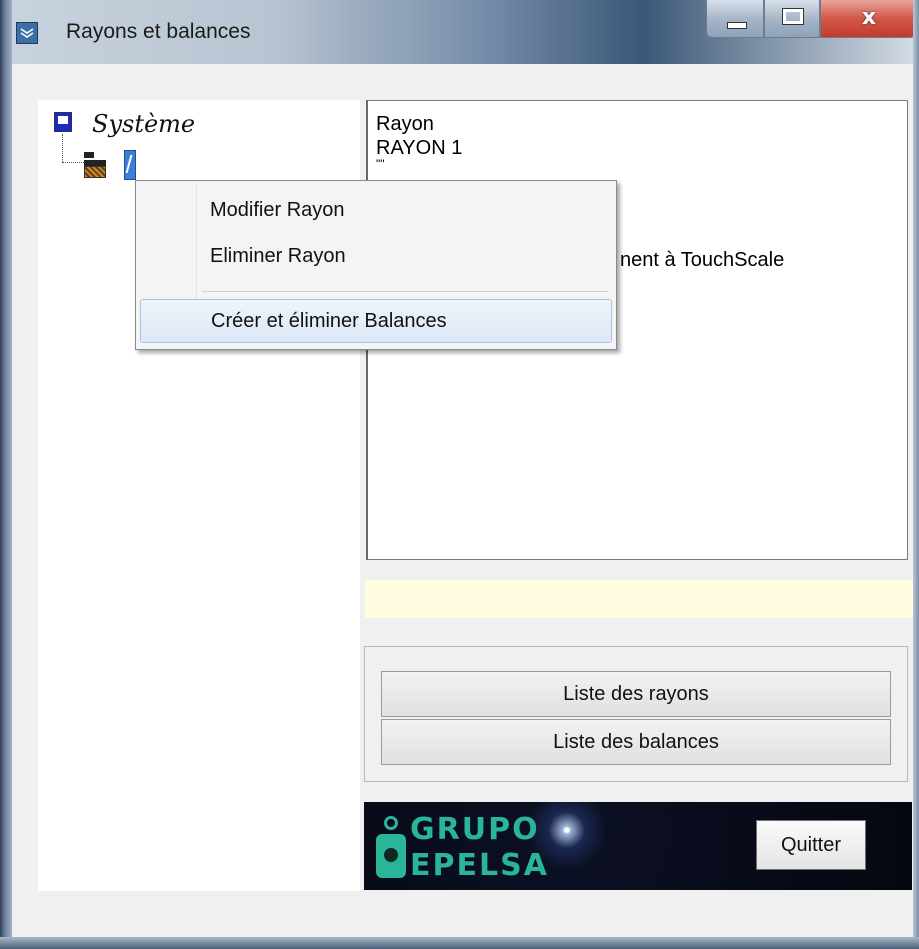 Image resolution: width=919 pixels, height=949 pixels. I want to click on close-button: x, so click(868, 19).